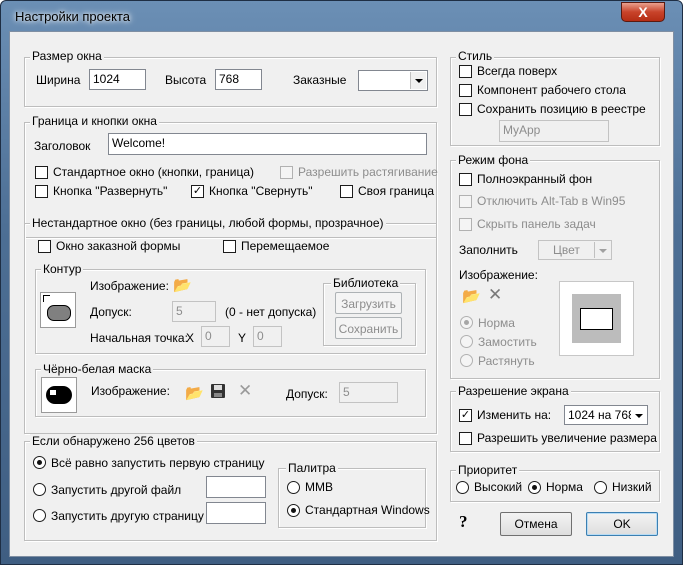  What do you see at coordinates (39, 515) in the screenshot?
I see `run-other-page-radio` at bounding box center [39, 515].